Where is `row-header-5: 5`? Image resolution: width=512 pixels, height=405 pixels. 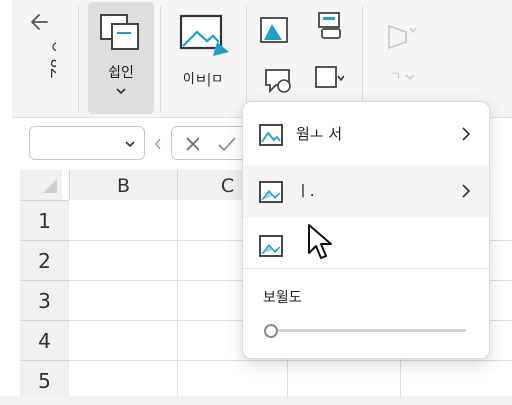
row-header-5: 5 is located at coordinates (44, 380).